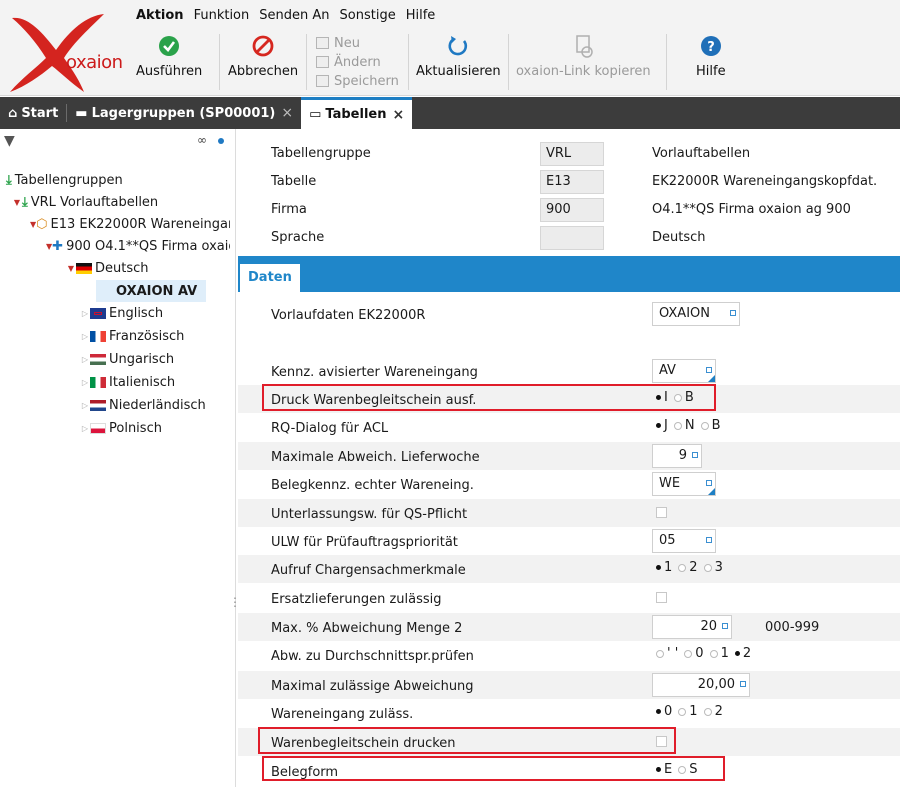 This screenshot has width=900, height=787. What do you see at coordinates (661, 597) in the screenshot?
I see `ersatz-checkbox` at bounding box center [661, 597].